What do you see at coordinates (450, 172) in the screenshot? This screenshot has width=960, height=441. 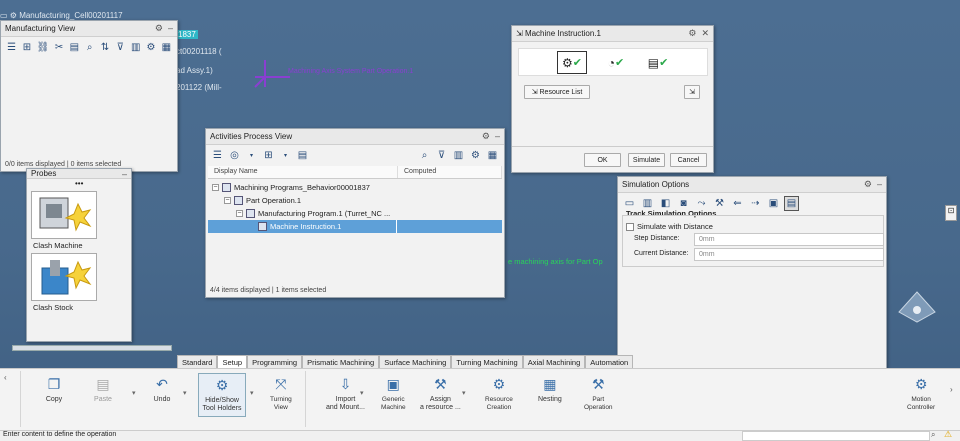 I see `column-computed: Computed` at bounding box center [450, 172].